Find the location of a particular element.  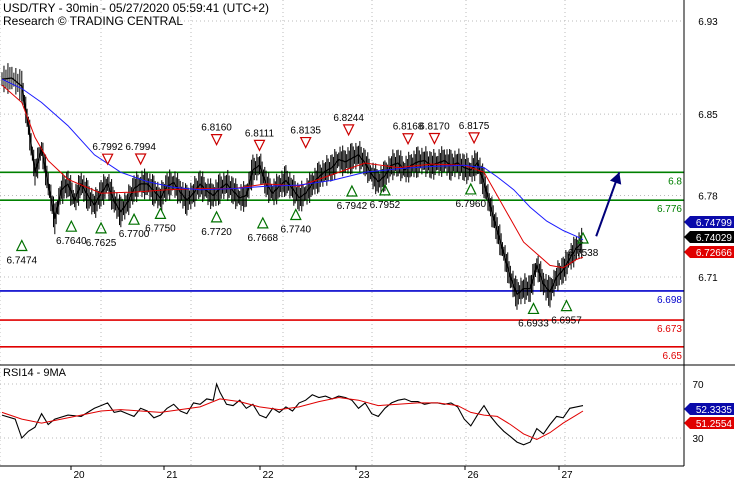

swing-low-label: 6.6957 is located at coordinates (566, 321).